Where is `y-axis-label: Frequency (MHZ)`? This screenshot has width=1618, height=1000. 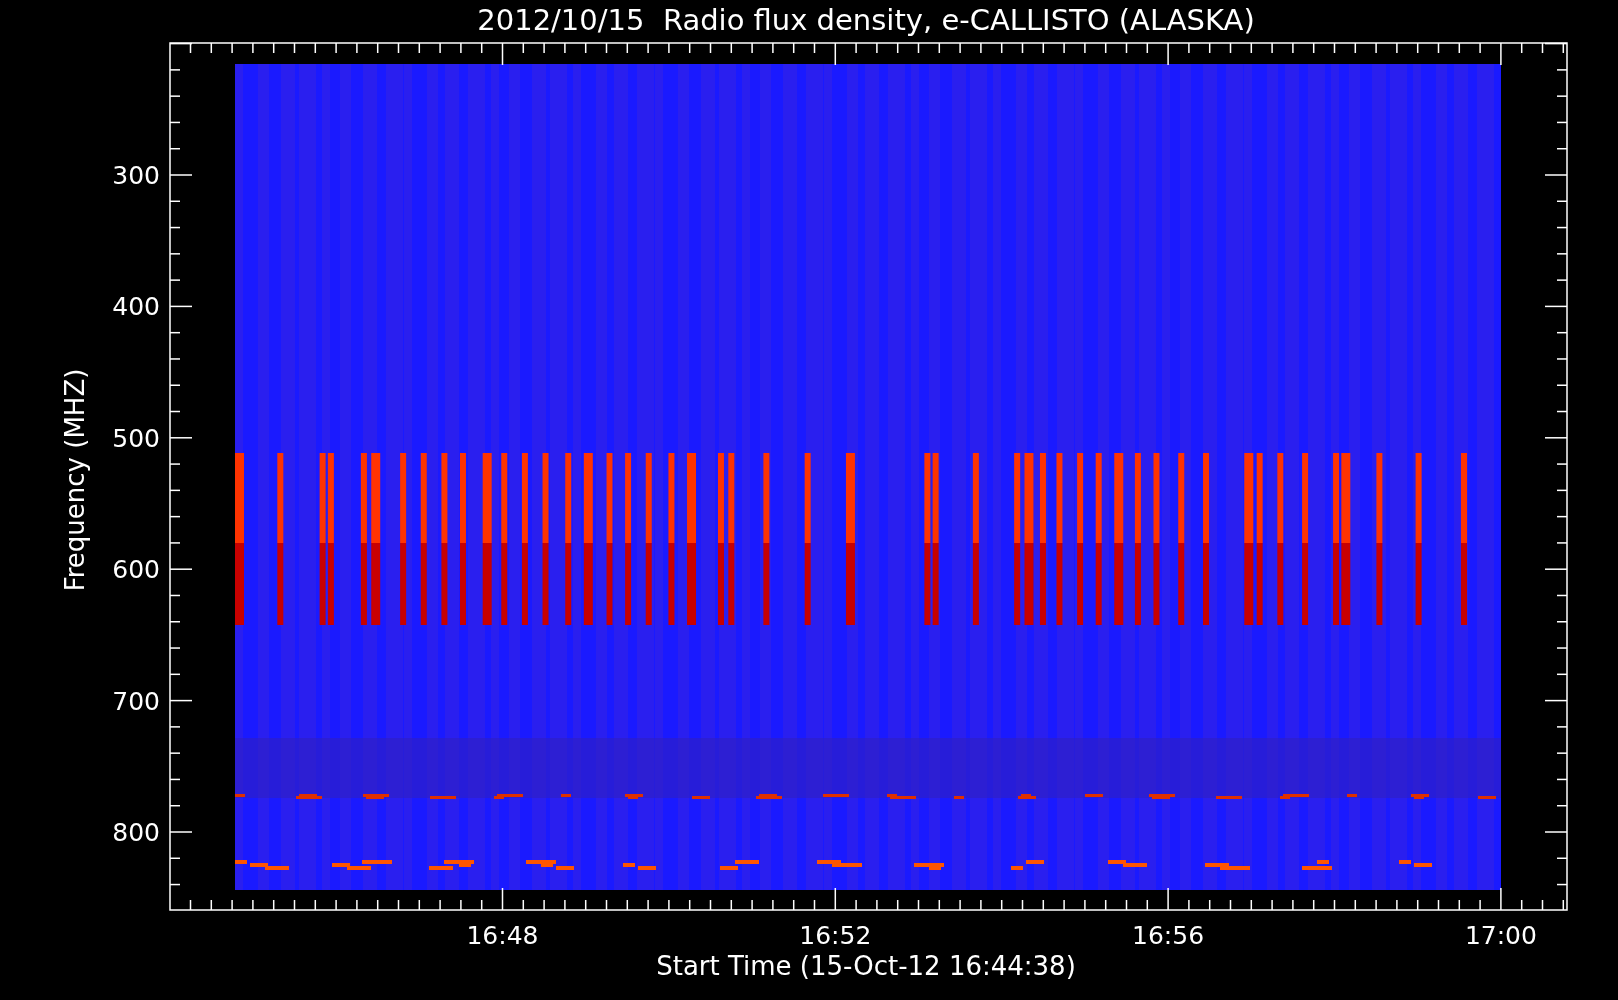
y-axis-label: Frequency (MHZ) is located at coordinates (75, 480).